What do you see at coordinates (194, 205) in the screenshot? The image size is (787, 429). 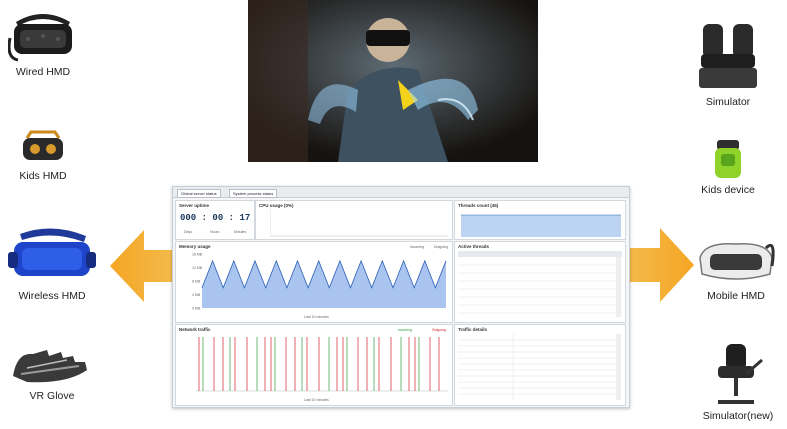 I see `server-uptime-title: Server uptime` at bounding box center [194, 205].